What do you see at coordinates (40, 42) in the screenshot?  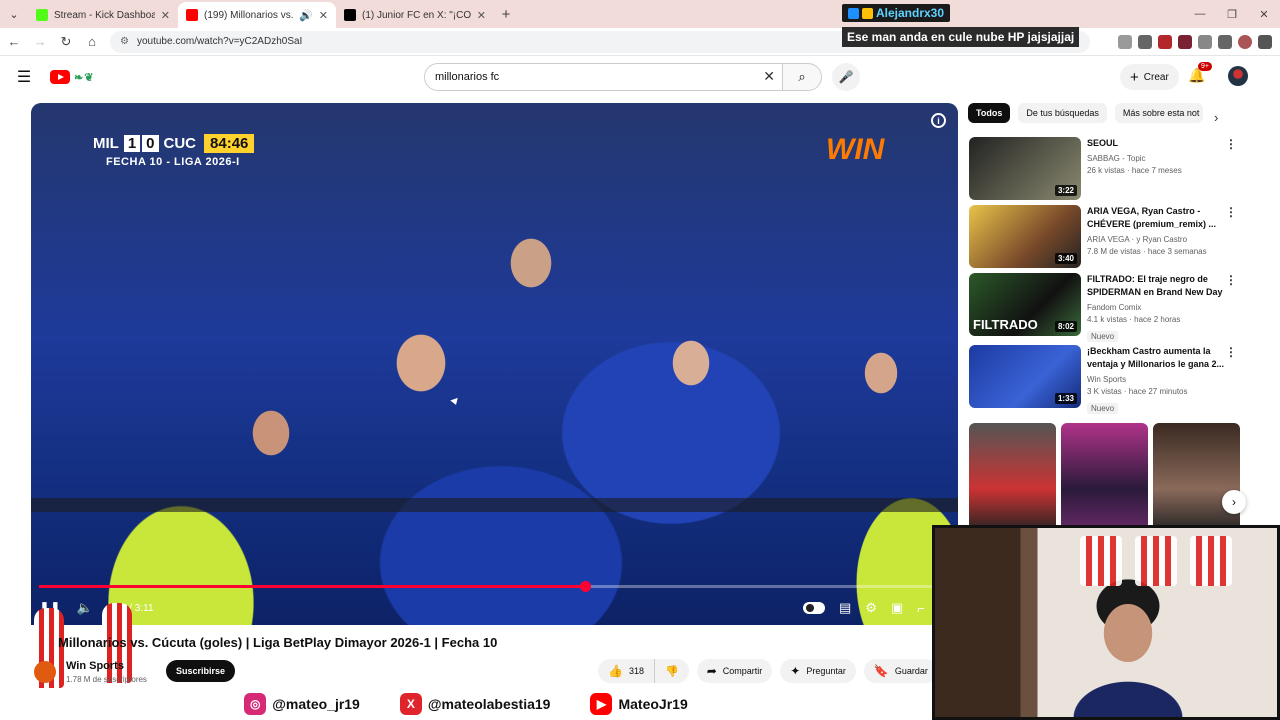 I see `forward-arrow-icon: →` at bounding box center [40, 42].